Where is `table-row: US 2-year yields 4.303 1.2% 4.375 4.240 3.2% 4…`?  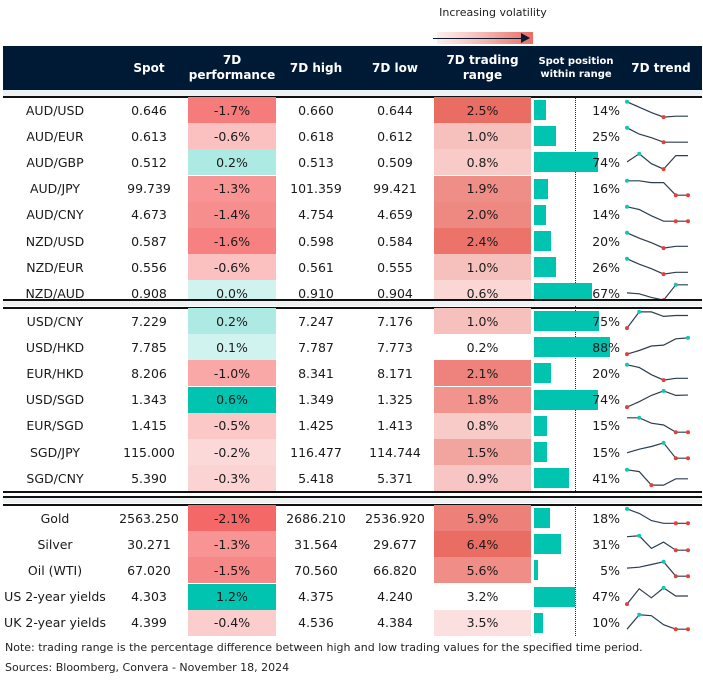 table-row: US 2-year yields 4.303 1.2% 4.375 4.240 3.2% 4… is located at coordinates (351, 596).